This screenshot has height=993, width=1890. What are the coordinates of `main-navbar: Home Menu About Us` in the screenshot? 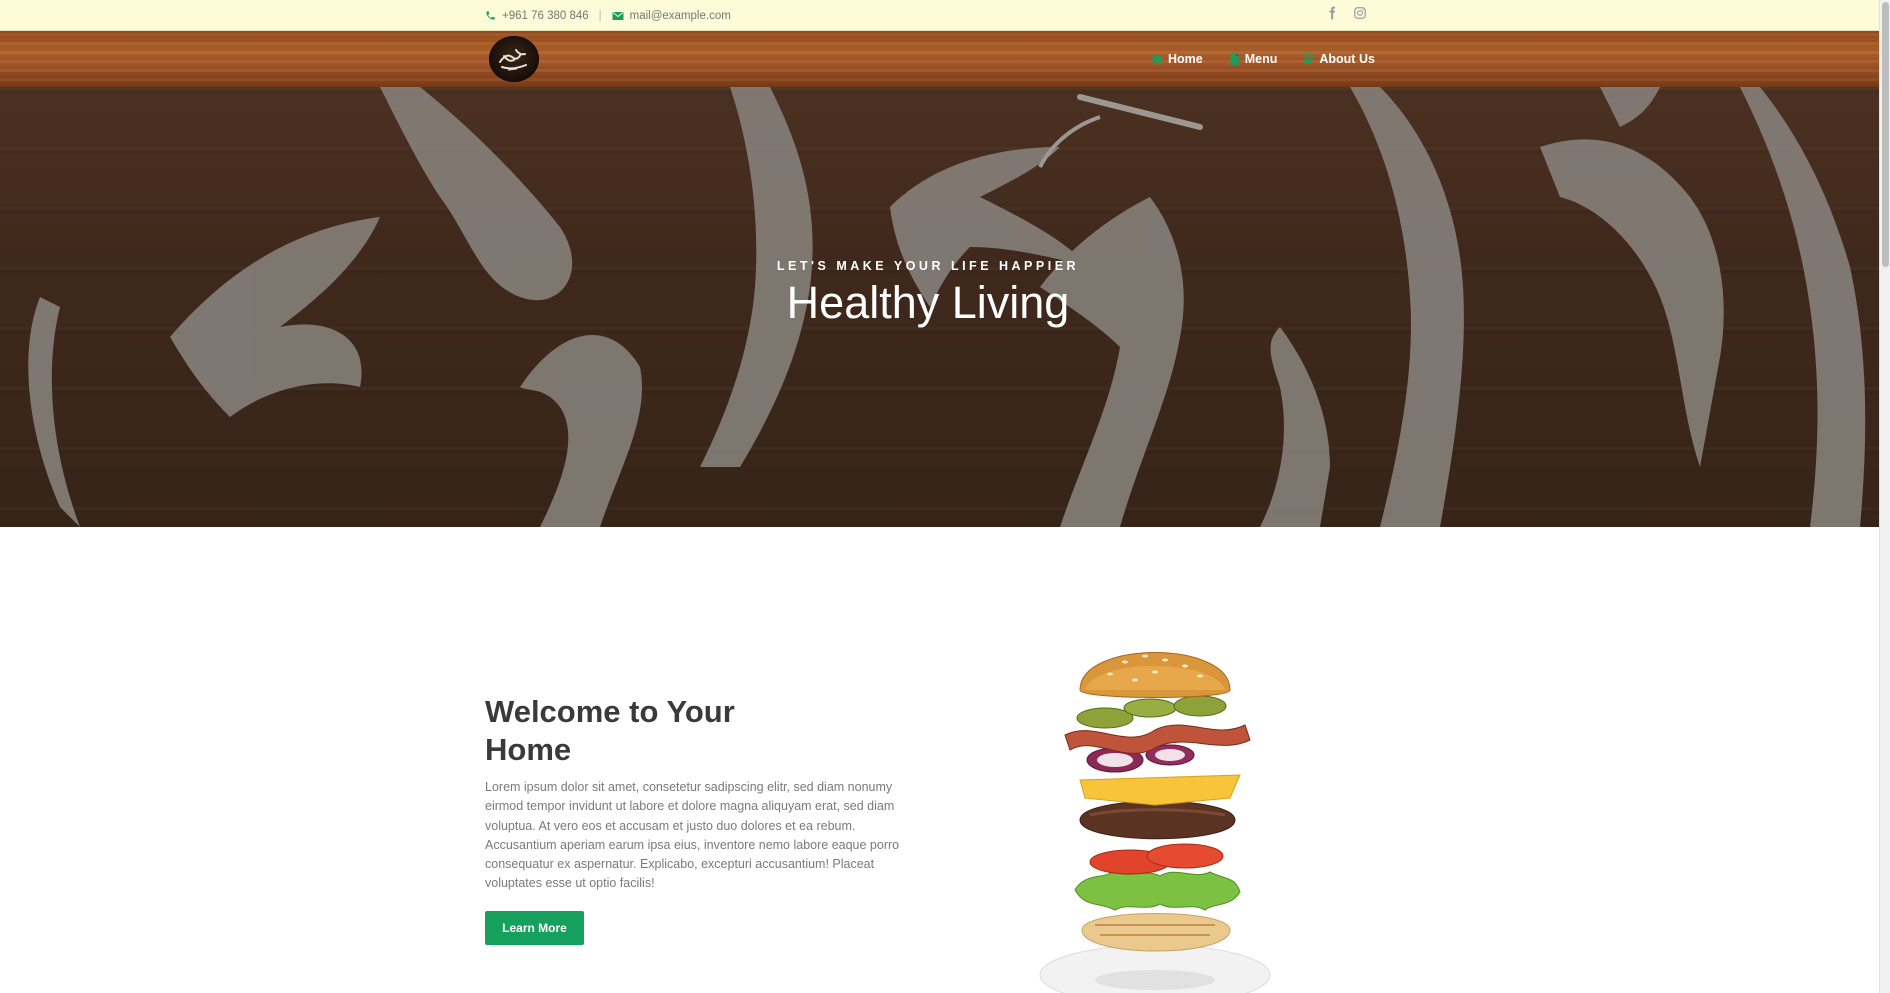 It's located at (939, 59).